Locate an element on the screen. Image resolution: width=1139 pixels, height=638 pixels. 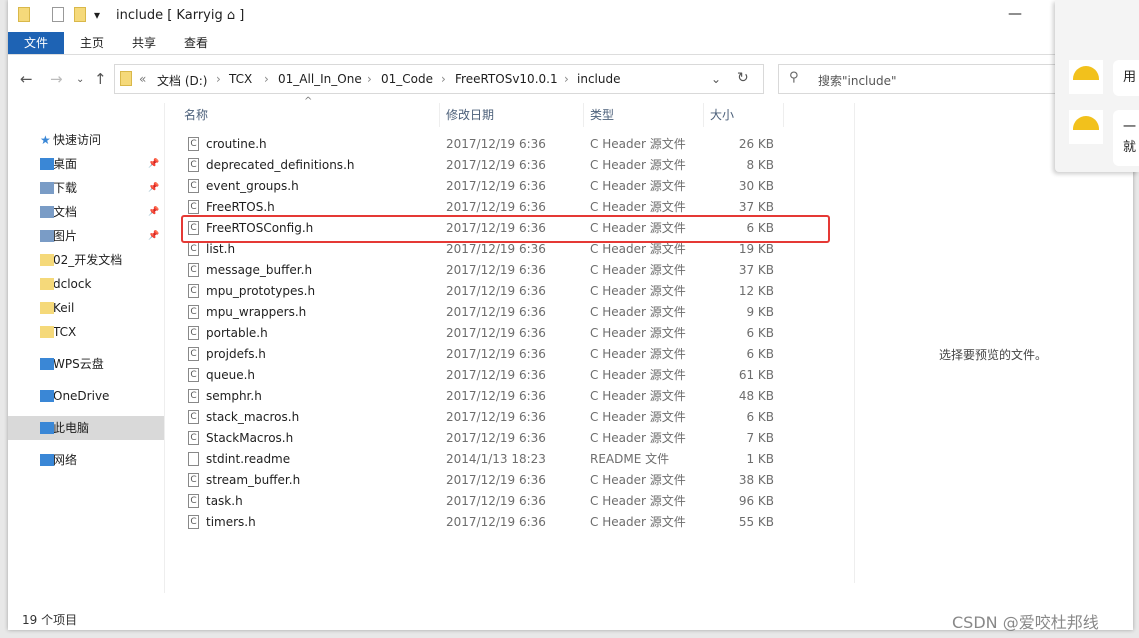
sidebar-item: OneDrive is located at coordinates (86, 396).